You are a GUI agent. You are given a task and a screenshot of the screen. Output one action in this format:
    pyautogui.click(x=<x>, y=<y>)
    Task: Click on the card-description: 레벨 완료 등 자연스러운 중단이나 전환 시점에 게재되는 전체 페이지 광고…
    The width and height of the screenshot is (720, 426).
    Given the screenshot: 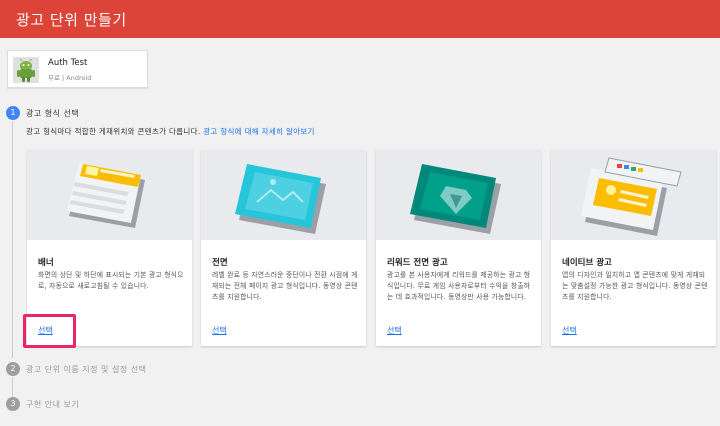 What is the action you would take?
    pyautogui.click(x=285, y=286)
    